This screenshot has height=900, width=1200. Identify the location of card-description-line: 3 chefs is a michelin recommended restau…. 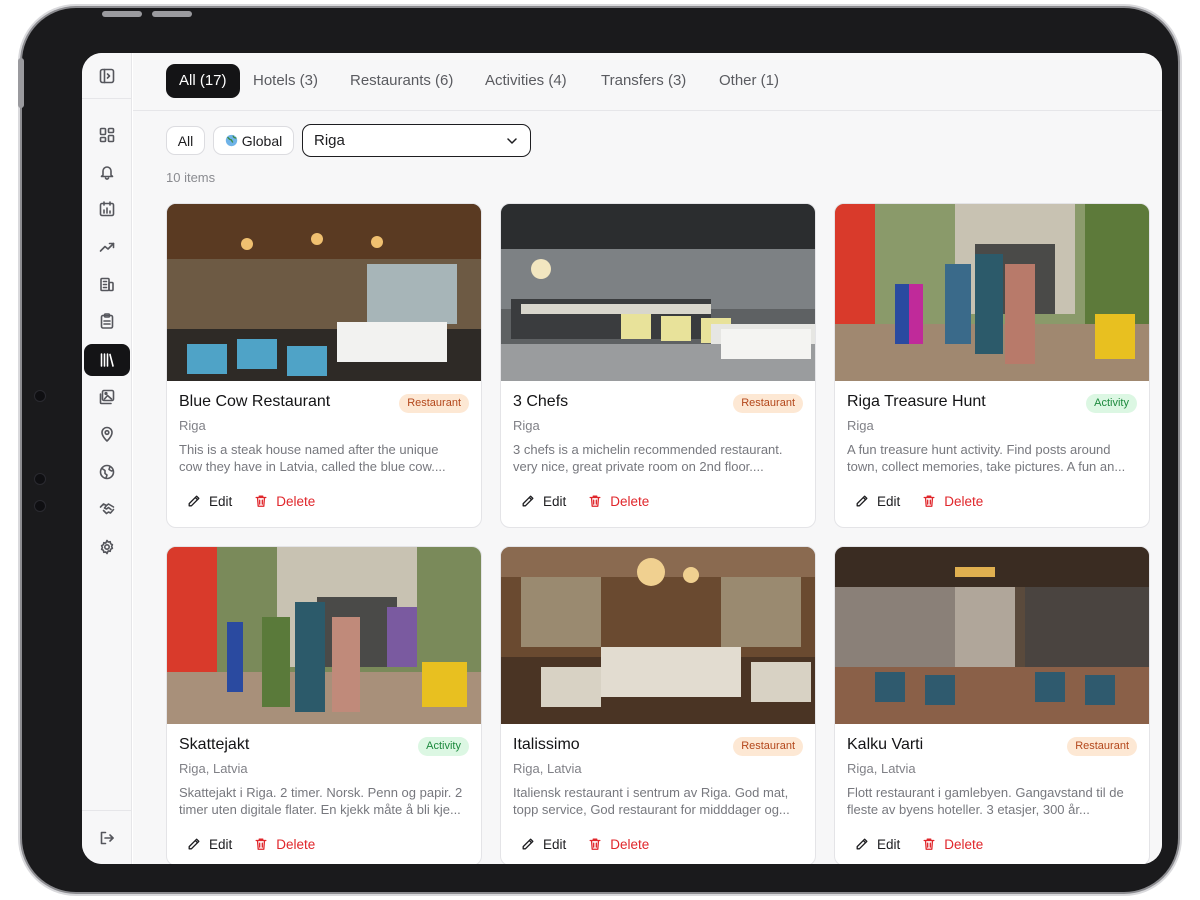
(648, 449).